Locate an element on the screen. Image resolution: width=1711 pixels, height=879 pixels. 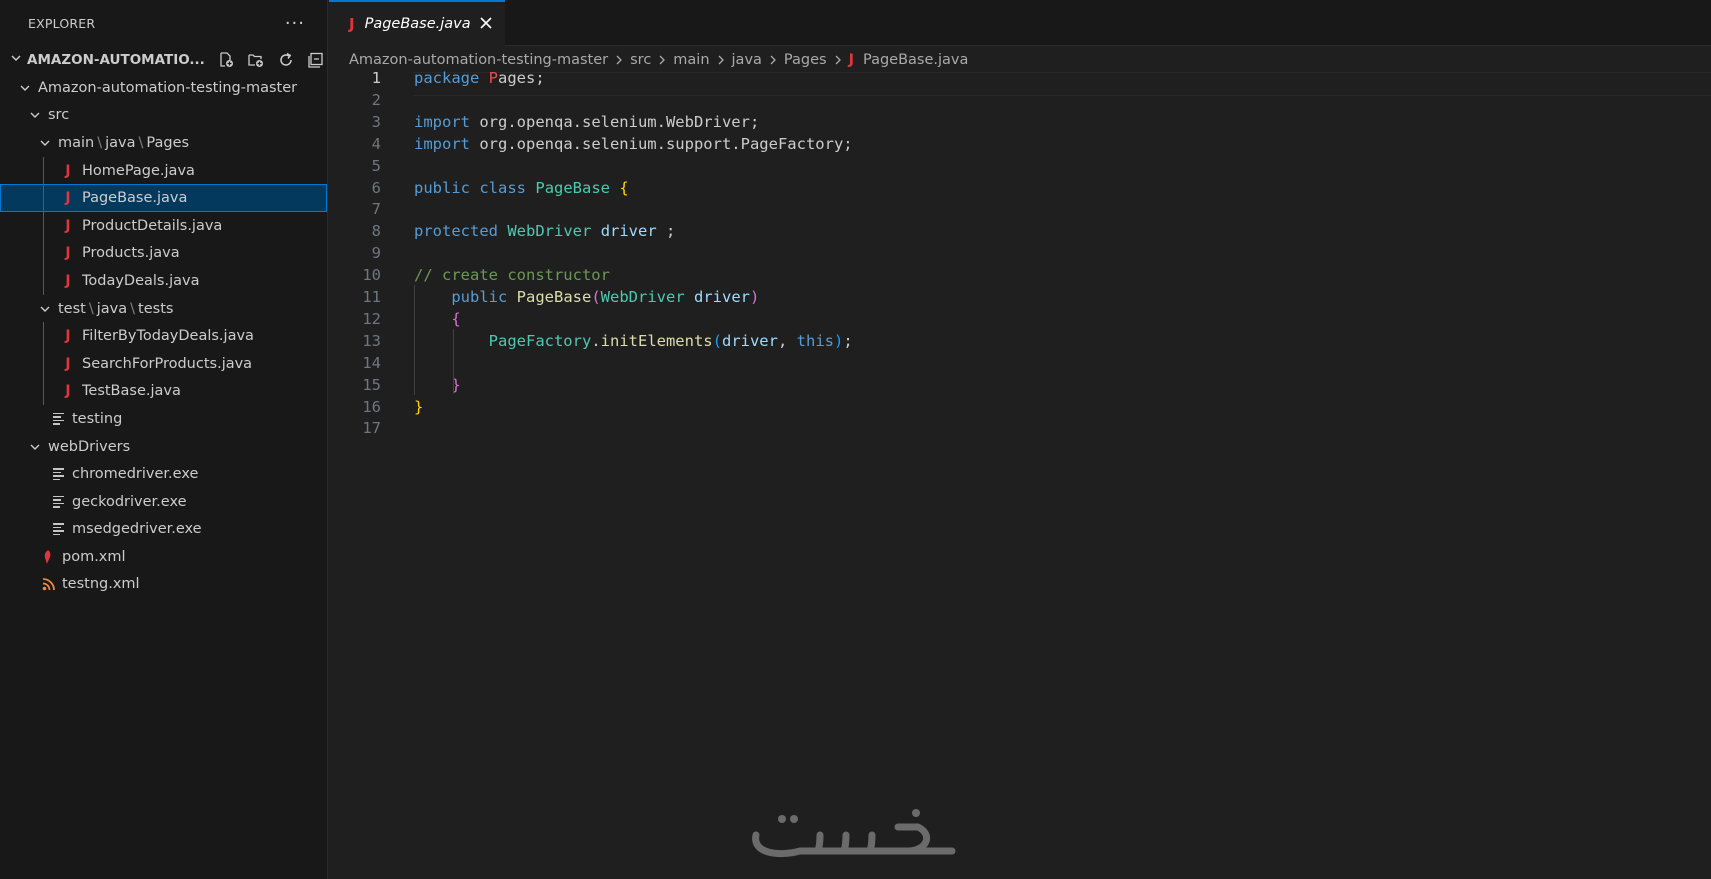
code-line: 17 is located at coordinates (1020, 428).